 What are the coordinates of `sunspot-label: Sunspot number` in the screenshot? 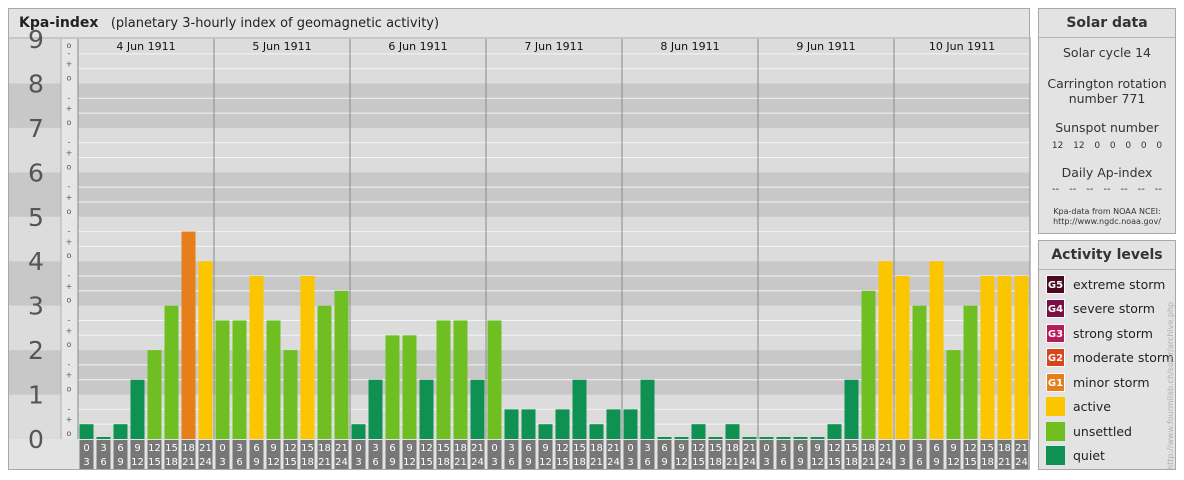 It's located at (1107, 127).